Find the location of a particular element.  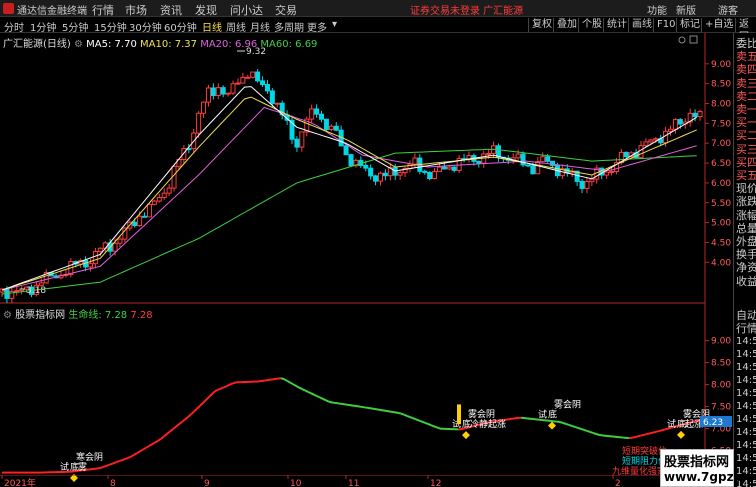

quote-label: 现价 is located at coordinates (746, 189).